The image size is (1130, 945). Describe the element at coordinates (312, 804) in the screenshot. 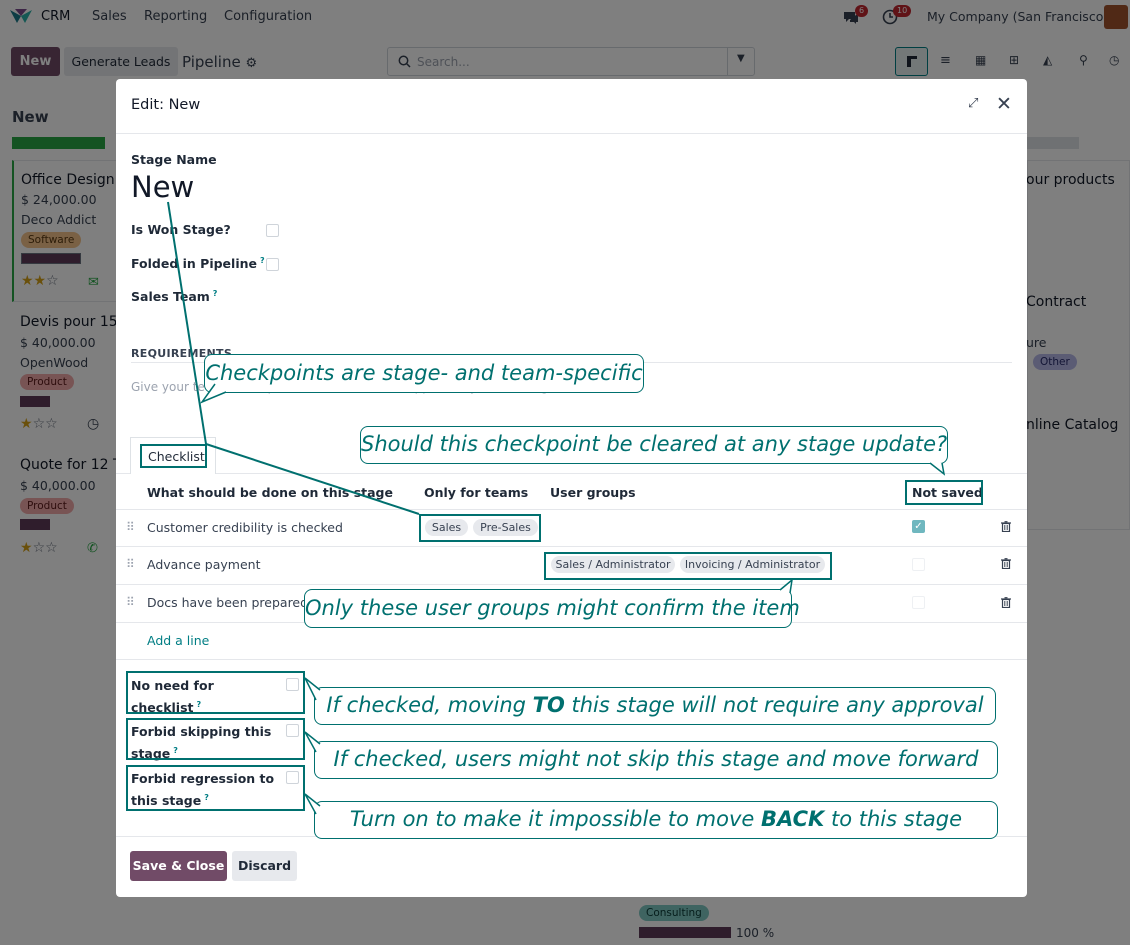

I see `pointer-regress` at that location.